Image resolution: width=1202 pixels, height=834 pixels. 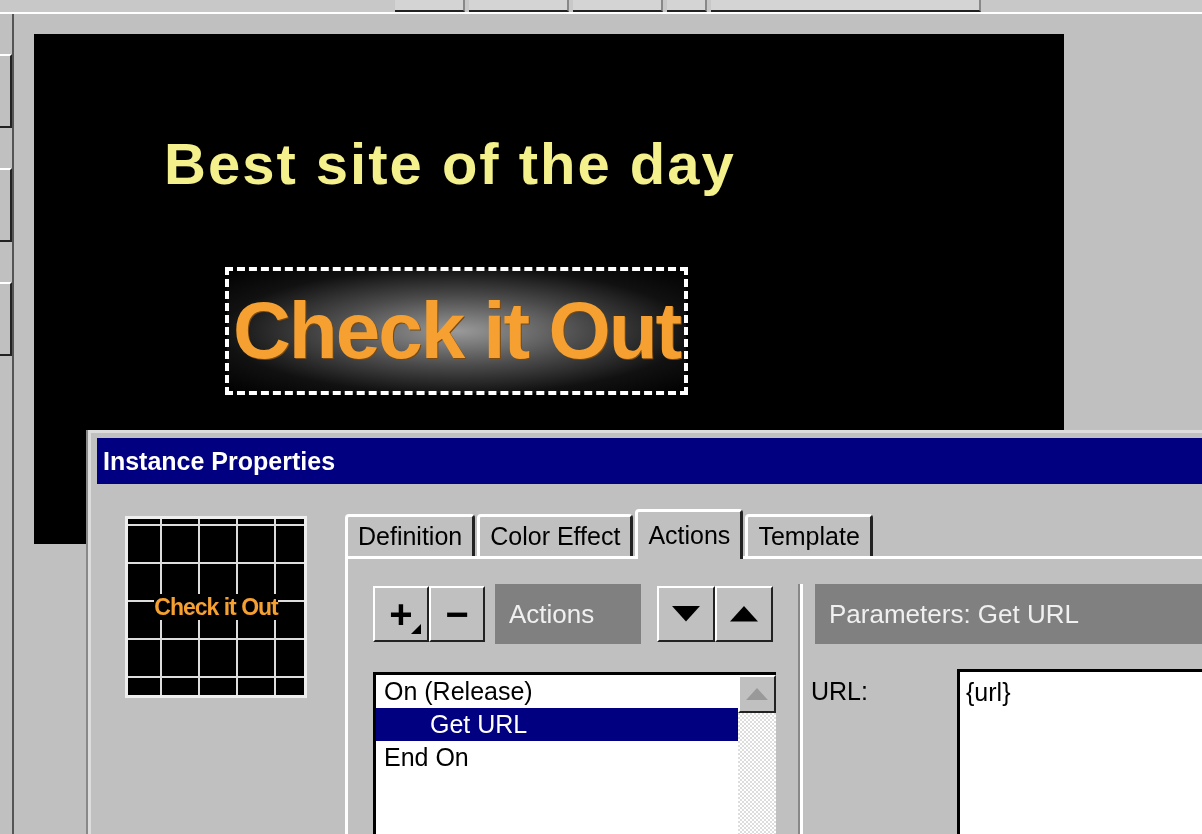 I want to click on url-field: {url}, so click(x=1079, y=751).